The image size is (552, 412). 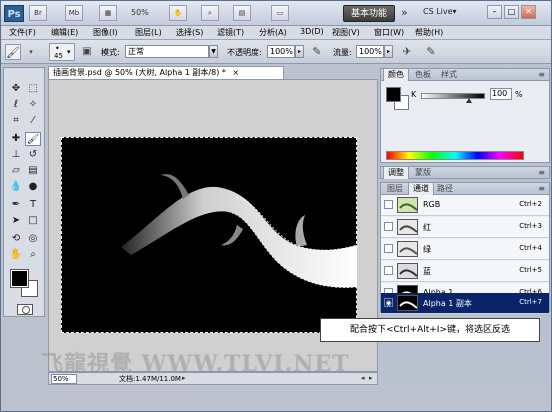 I want to click on workspace-button: 基本功能, so click(x=369, y=13).